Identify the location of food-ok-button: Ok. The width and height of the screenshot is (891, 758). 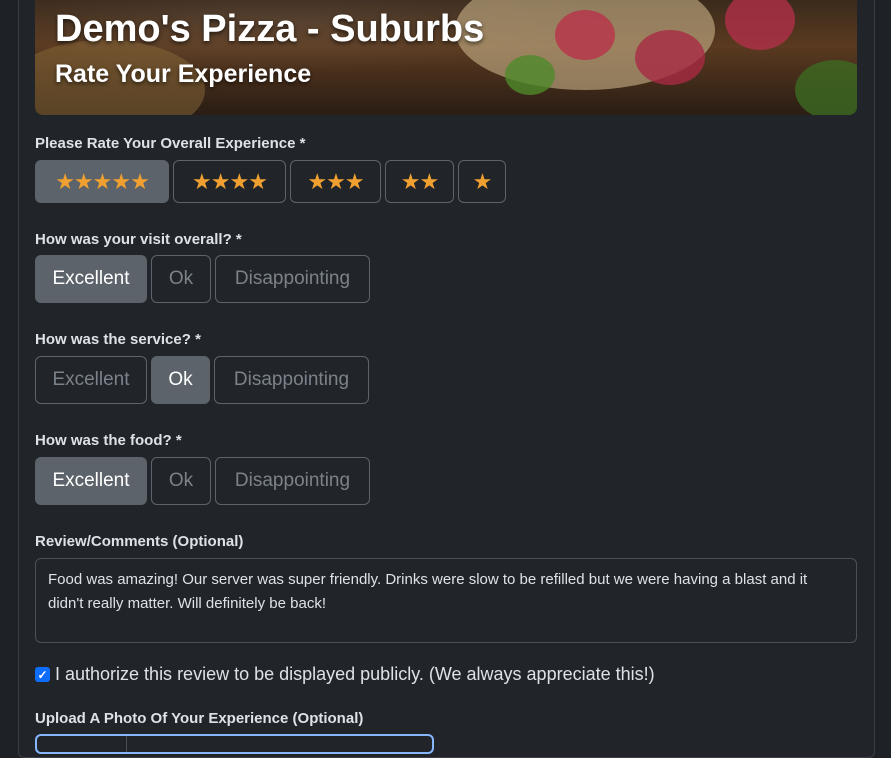
(181, 481).